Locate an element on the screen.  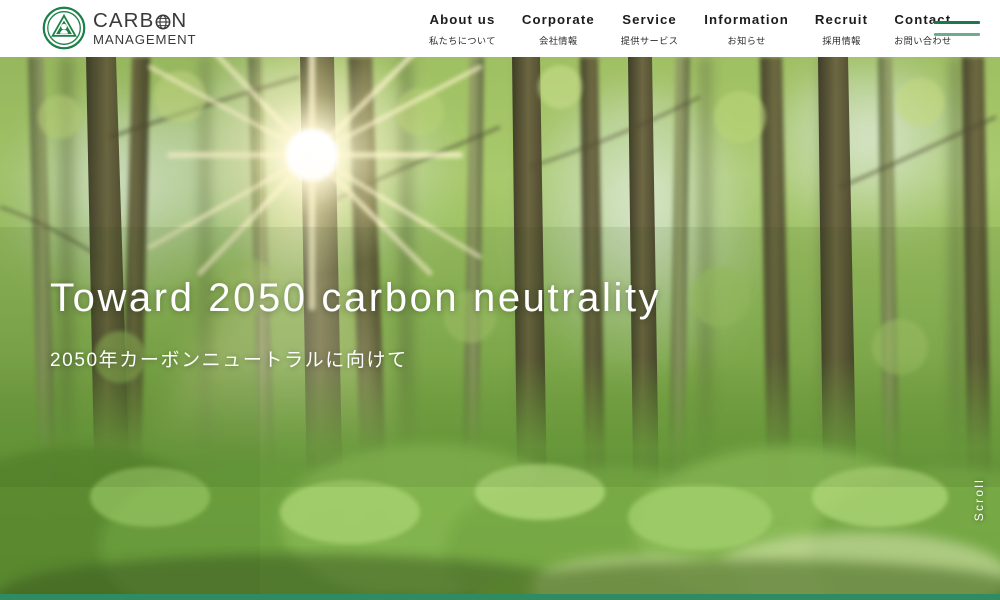
nav-label-ja: お知らせ is located at coordinates (746, 41).